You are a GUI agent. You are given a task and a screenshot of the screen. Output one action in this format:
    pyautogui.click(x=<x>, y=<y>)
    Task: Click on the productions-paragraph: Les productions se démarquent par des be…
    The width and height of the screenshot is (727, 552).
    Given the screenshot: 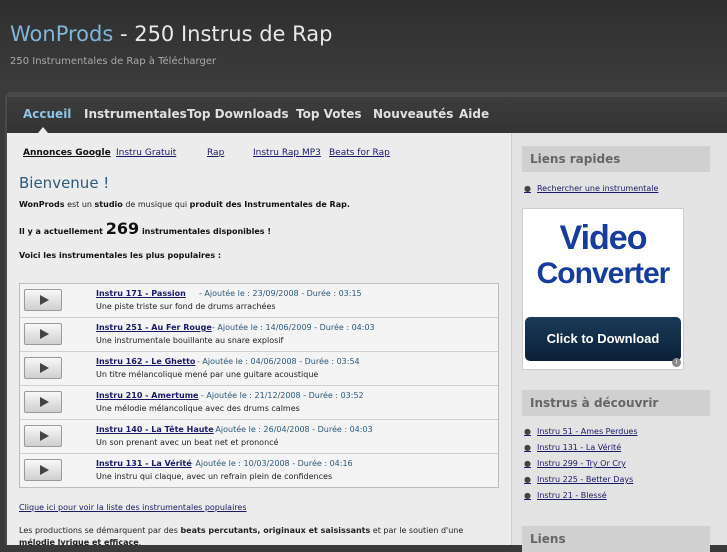 What is the action you would take?
    pyautogui.click(x=259, y=537)
    